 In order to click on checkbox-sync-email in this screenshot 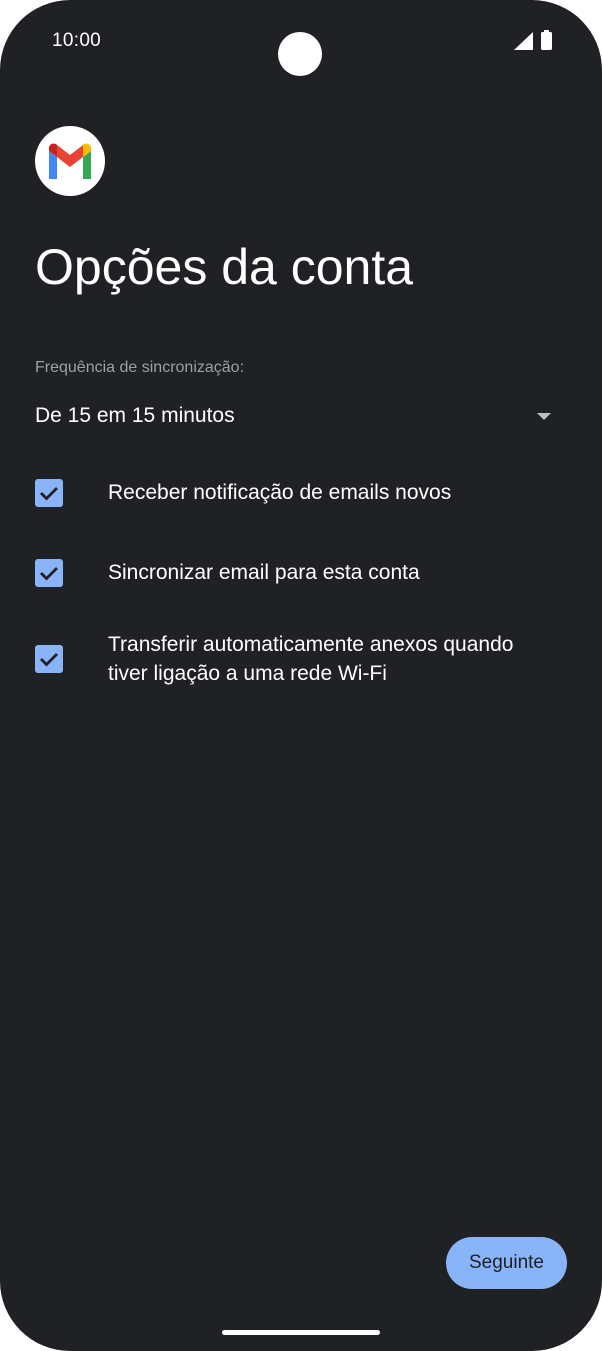, I will do `click(49, 572)`.